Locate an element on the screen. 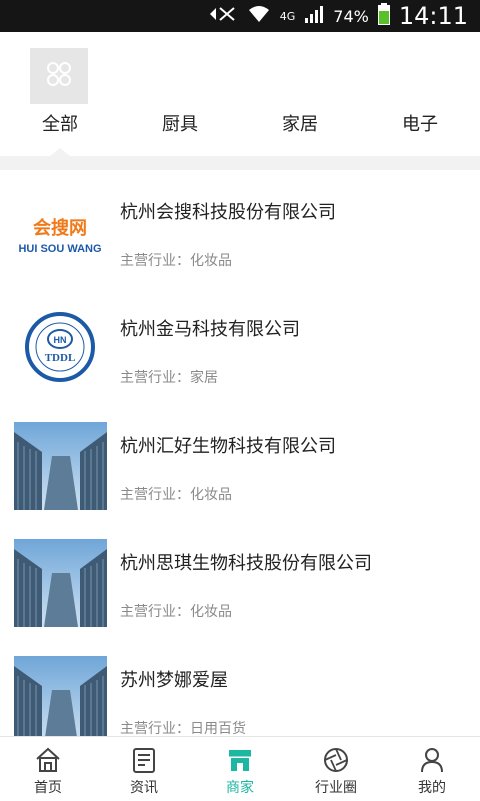 The width and height of the screenshot is (480, 801). company-name: 杭州思琪生物科技股份有限公司 is located at coordinates (246, 563).